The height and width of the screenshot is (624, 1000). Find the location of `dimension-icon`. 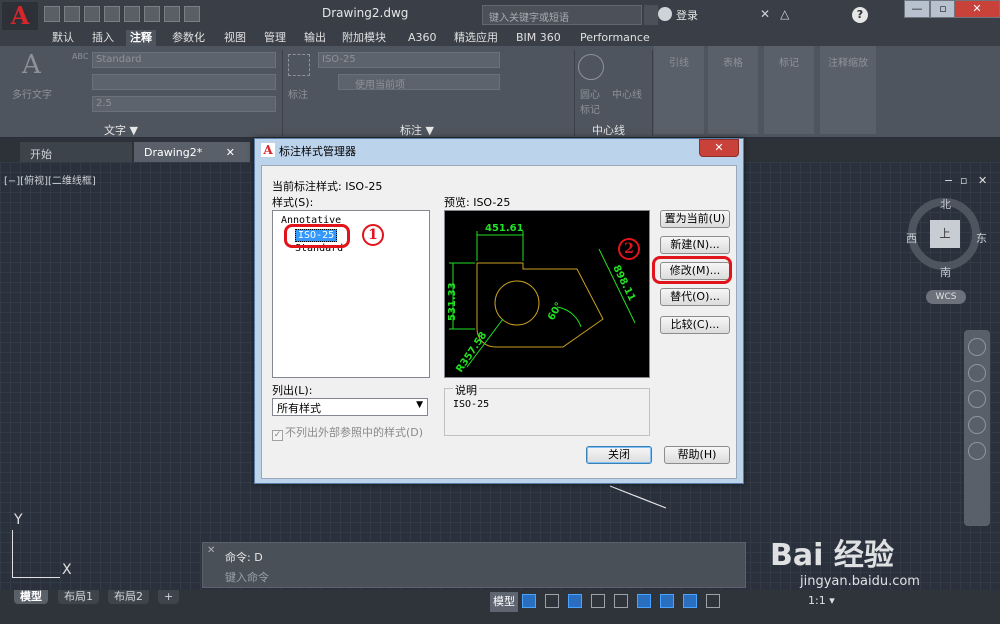

dimension-icon is located at coordinates (299, 65).